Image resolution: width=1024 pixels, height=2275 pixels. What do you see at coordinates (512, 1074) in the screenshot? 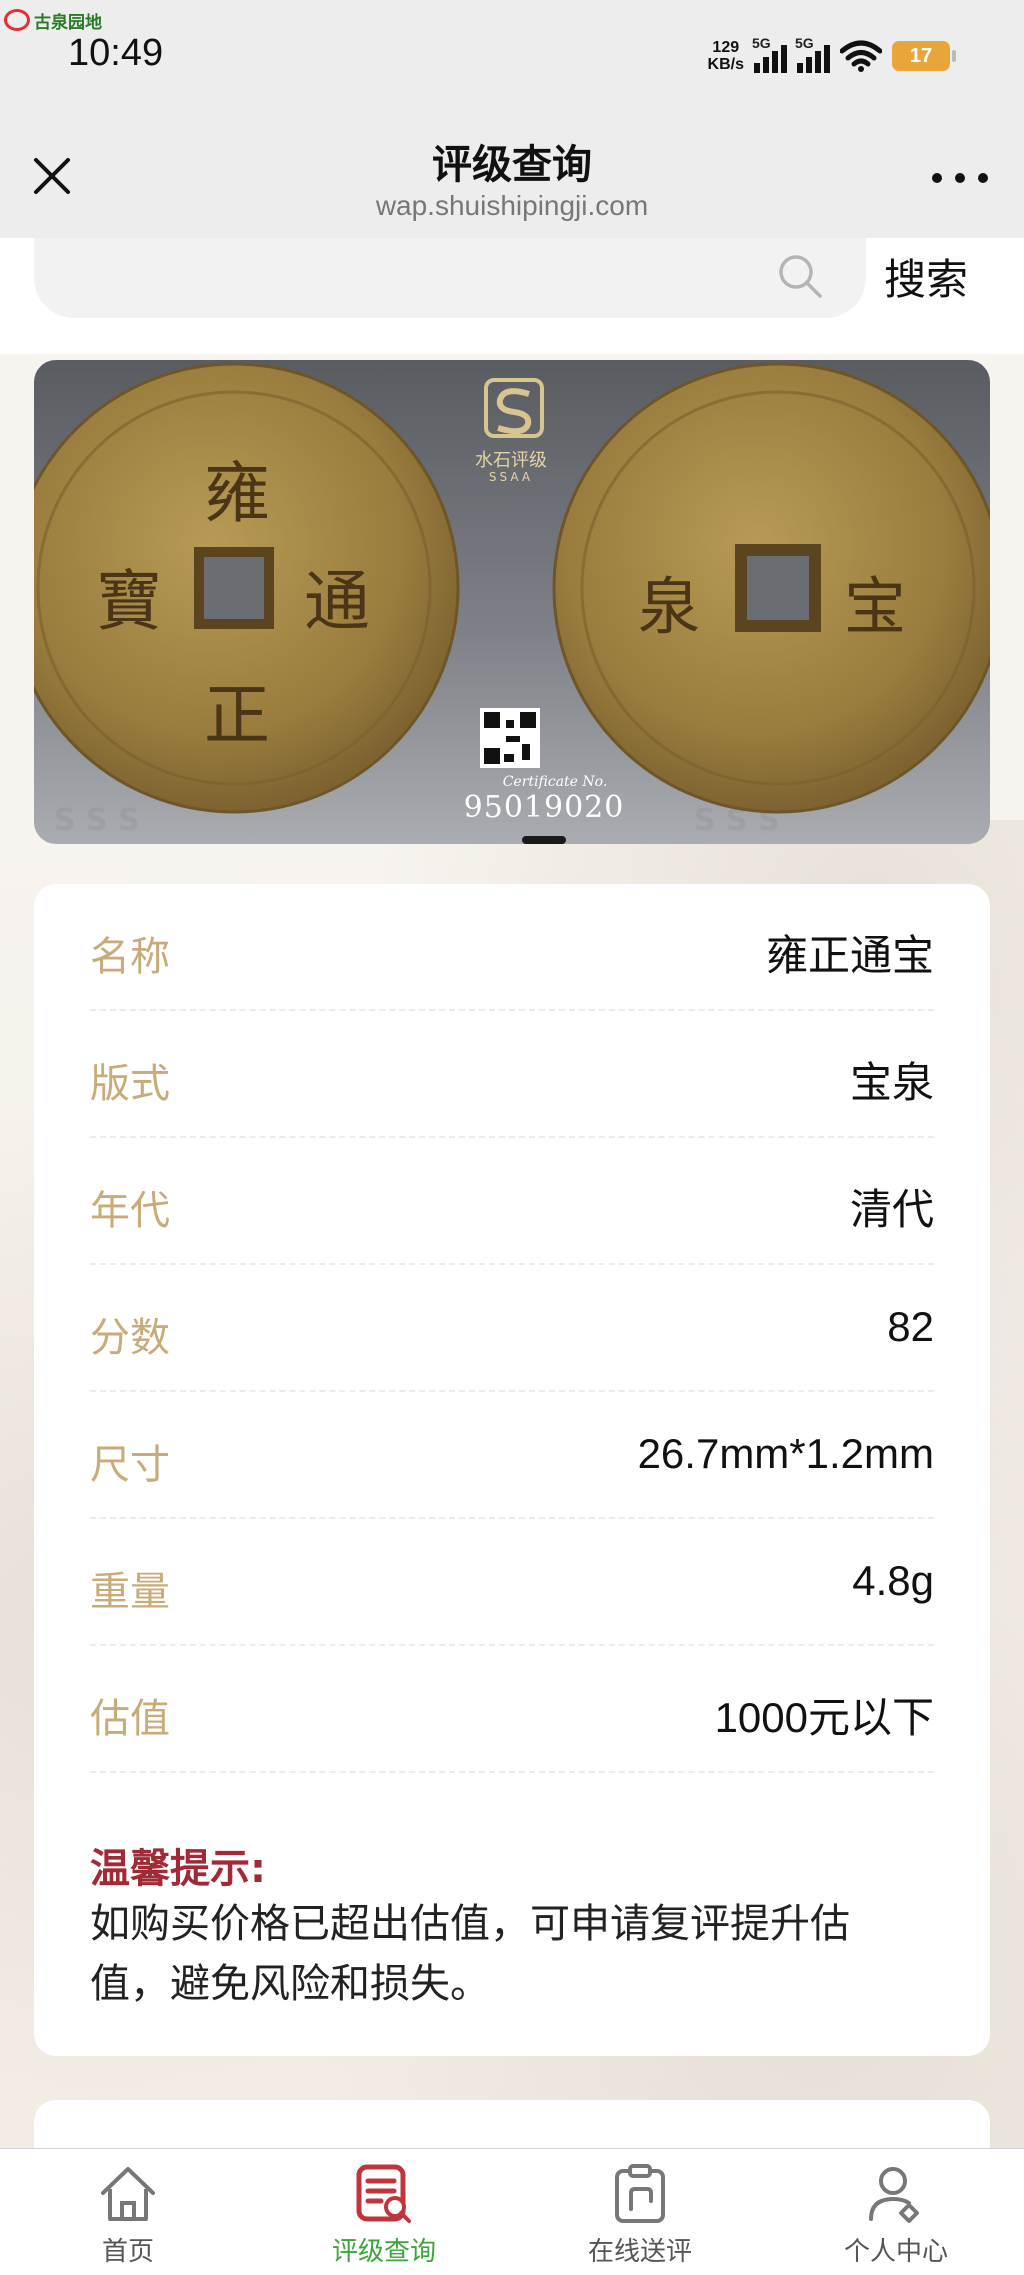
I see `detail-row-variety: 版式 宝泉` at bounding box center [512, 1074].